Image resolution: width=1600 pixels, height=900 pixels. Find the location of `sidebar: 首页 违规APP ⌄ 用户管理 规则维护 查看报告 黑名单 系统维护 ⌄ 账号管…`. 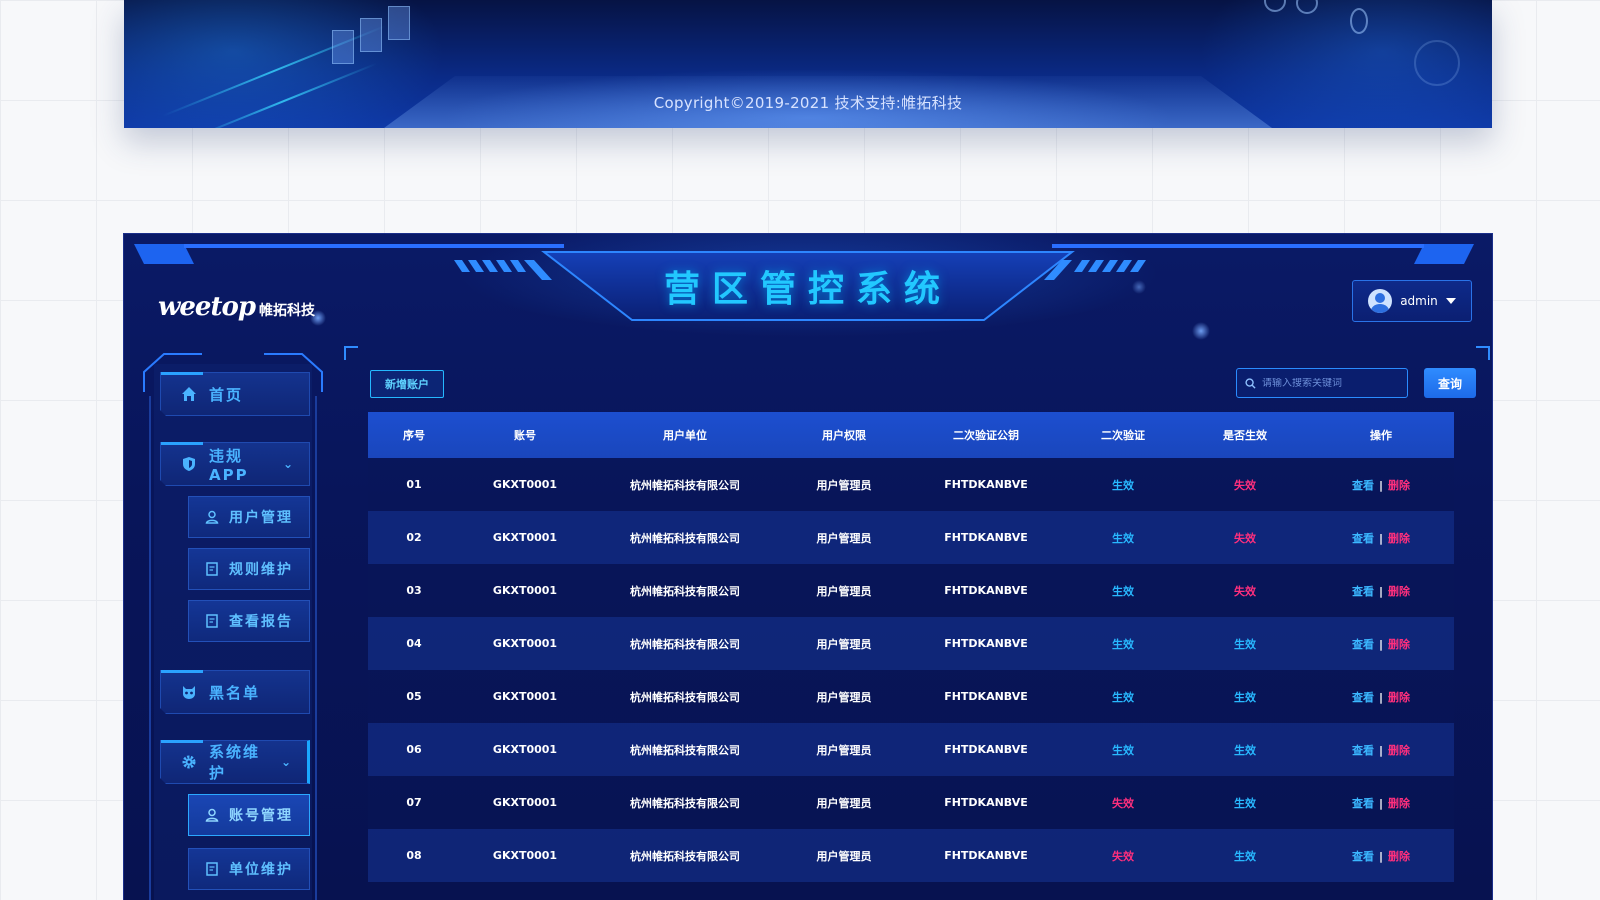

sidebar: 首页 违规APP ⌄ 用户管理 规则维护 查看报告 黑名单 系统维护 ⌄ 账号管… is located at coordinates (233, 626).